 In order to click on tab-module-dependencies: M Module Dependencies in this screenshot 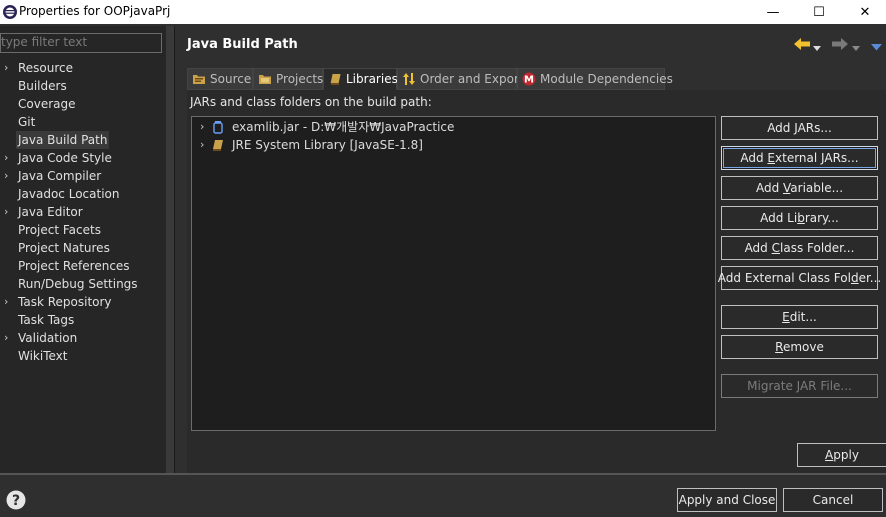, I will do `click(595, 79)`.